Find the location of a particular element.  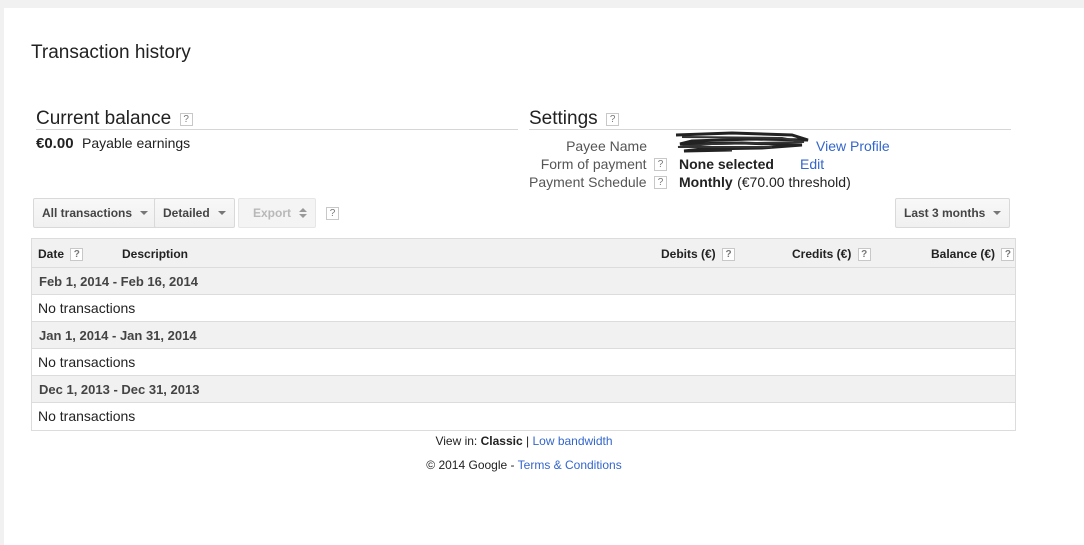

export-label: Export is located at coordinates (272, 213).